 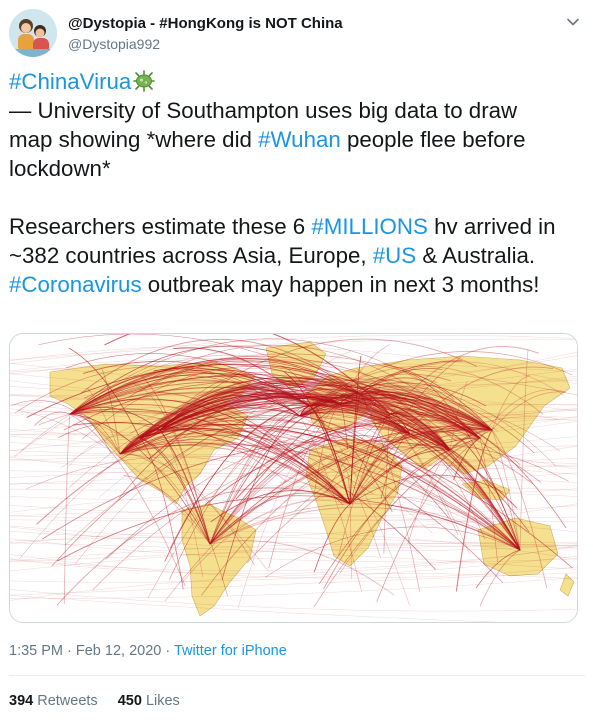 What do you see at coordinates (144, 81) in the screenshot?
I see `microbe-icon` at bounding box center [144, 81].